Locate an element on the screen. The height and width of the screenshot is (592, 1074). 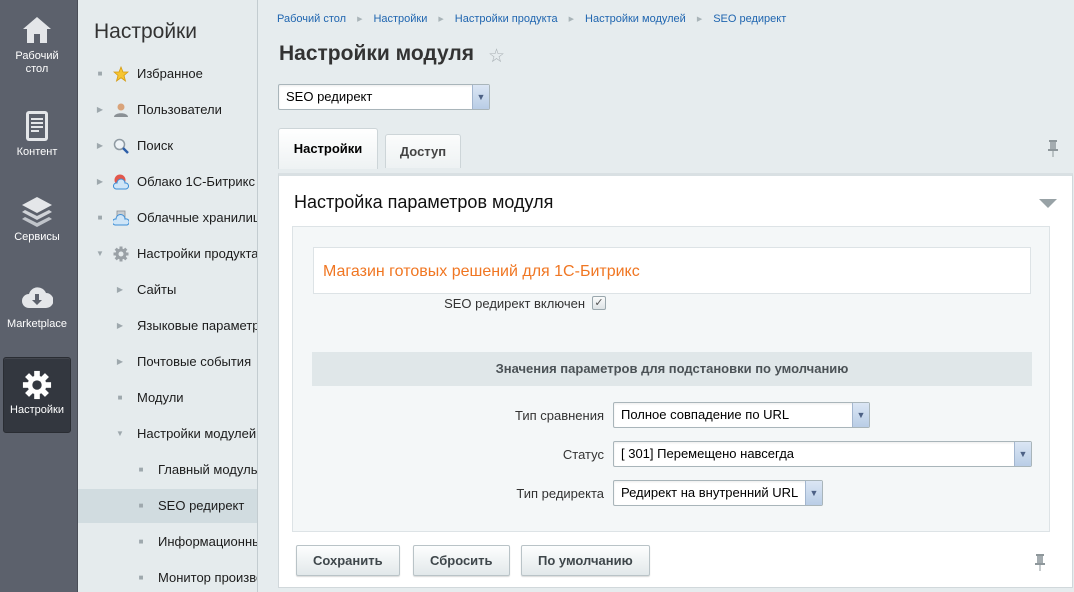
tab-access: Доступ is located at coordinates (423, 151).